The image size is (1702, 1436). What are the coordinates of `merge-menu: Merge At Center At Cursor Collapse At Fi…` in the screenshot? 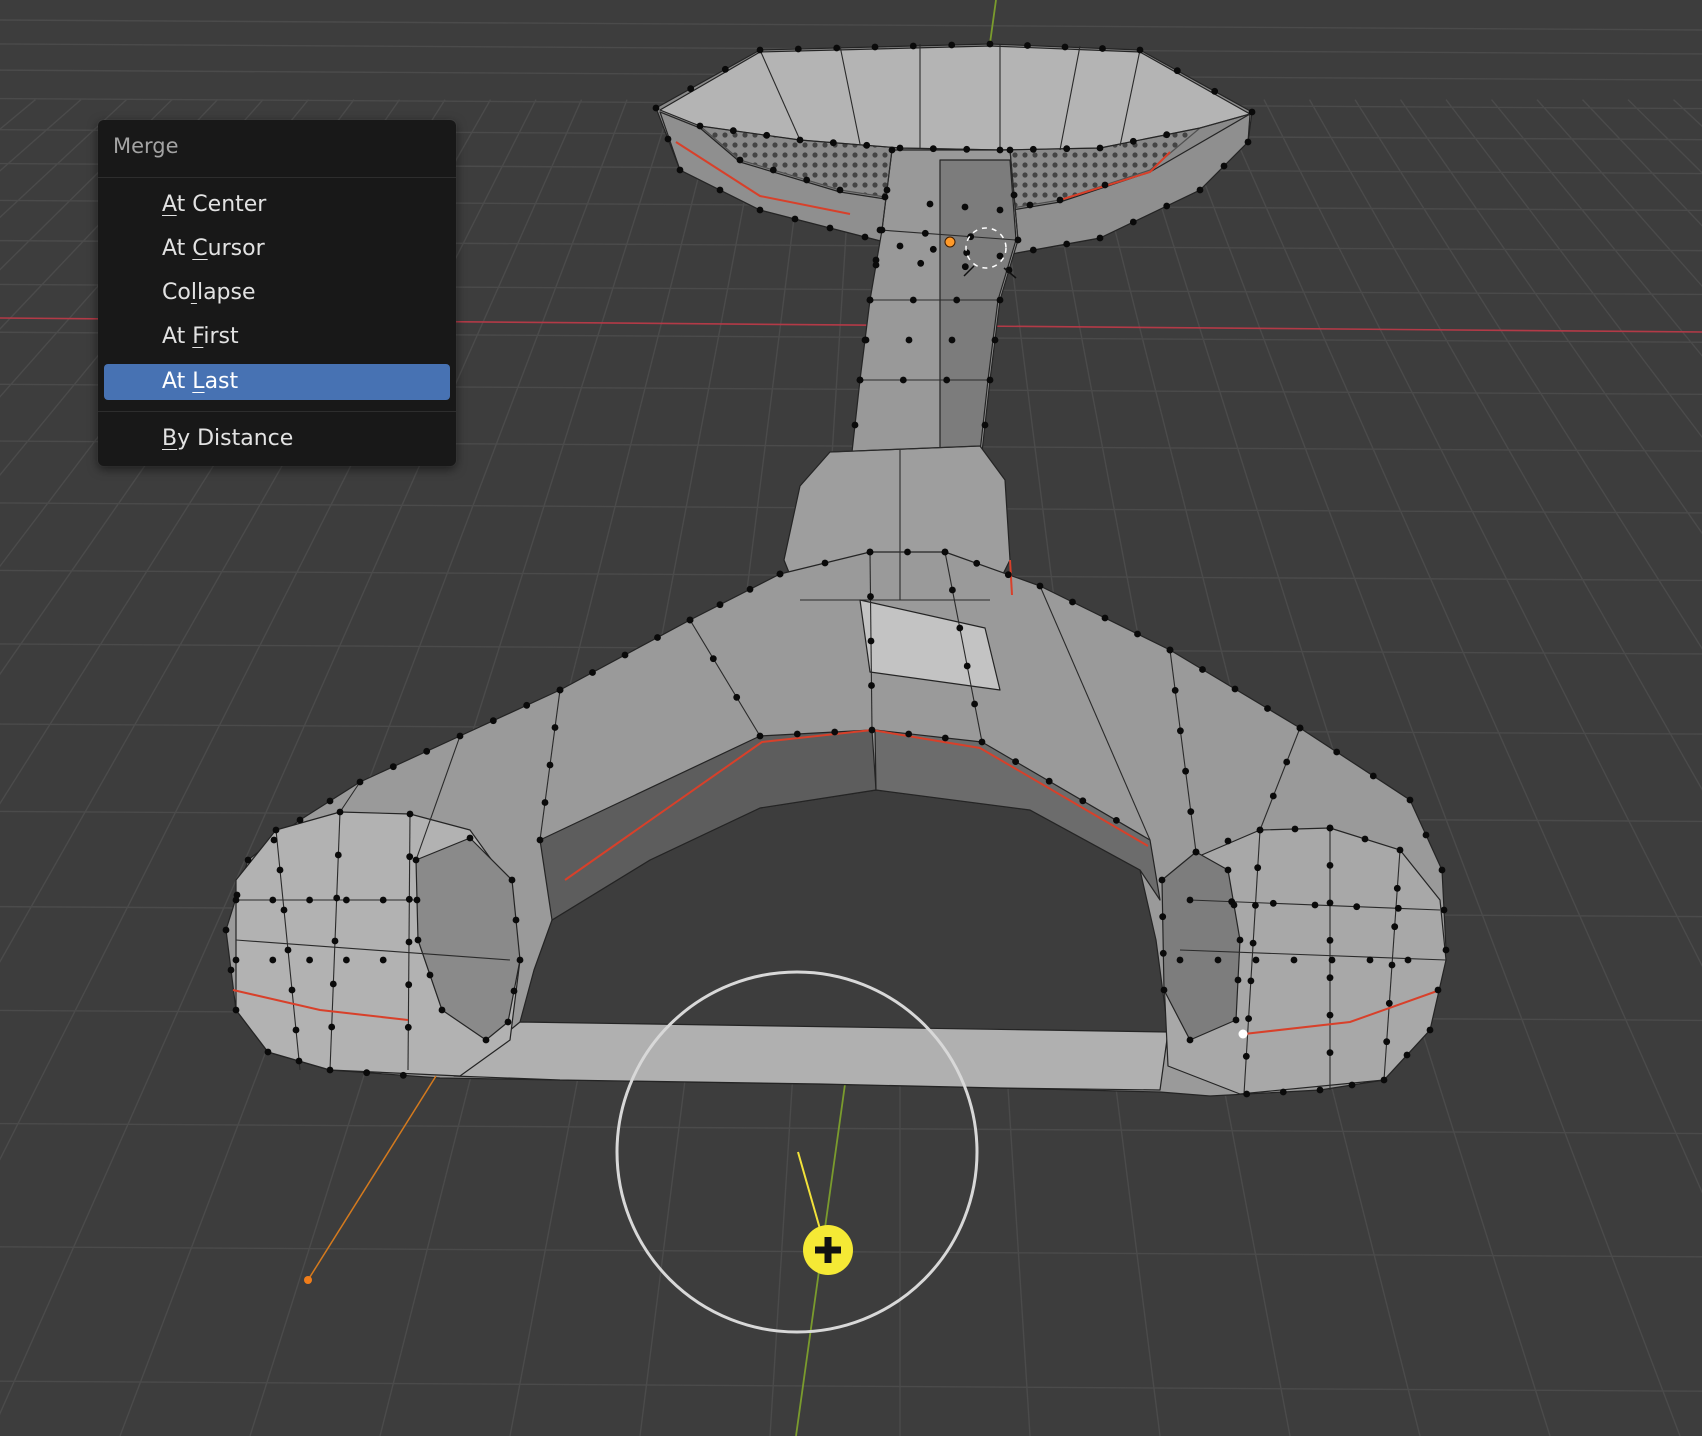 It's located at (277, 293).